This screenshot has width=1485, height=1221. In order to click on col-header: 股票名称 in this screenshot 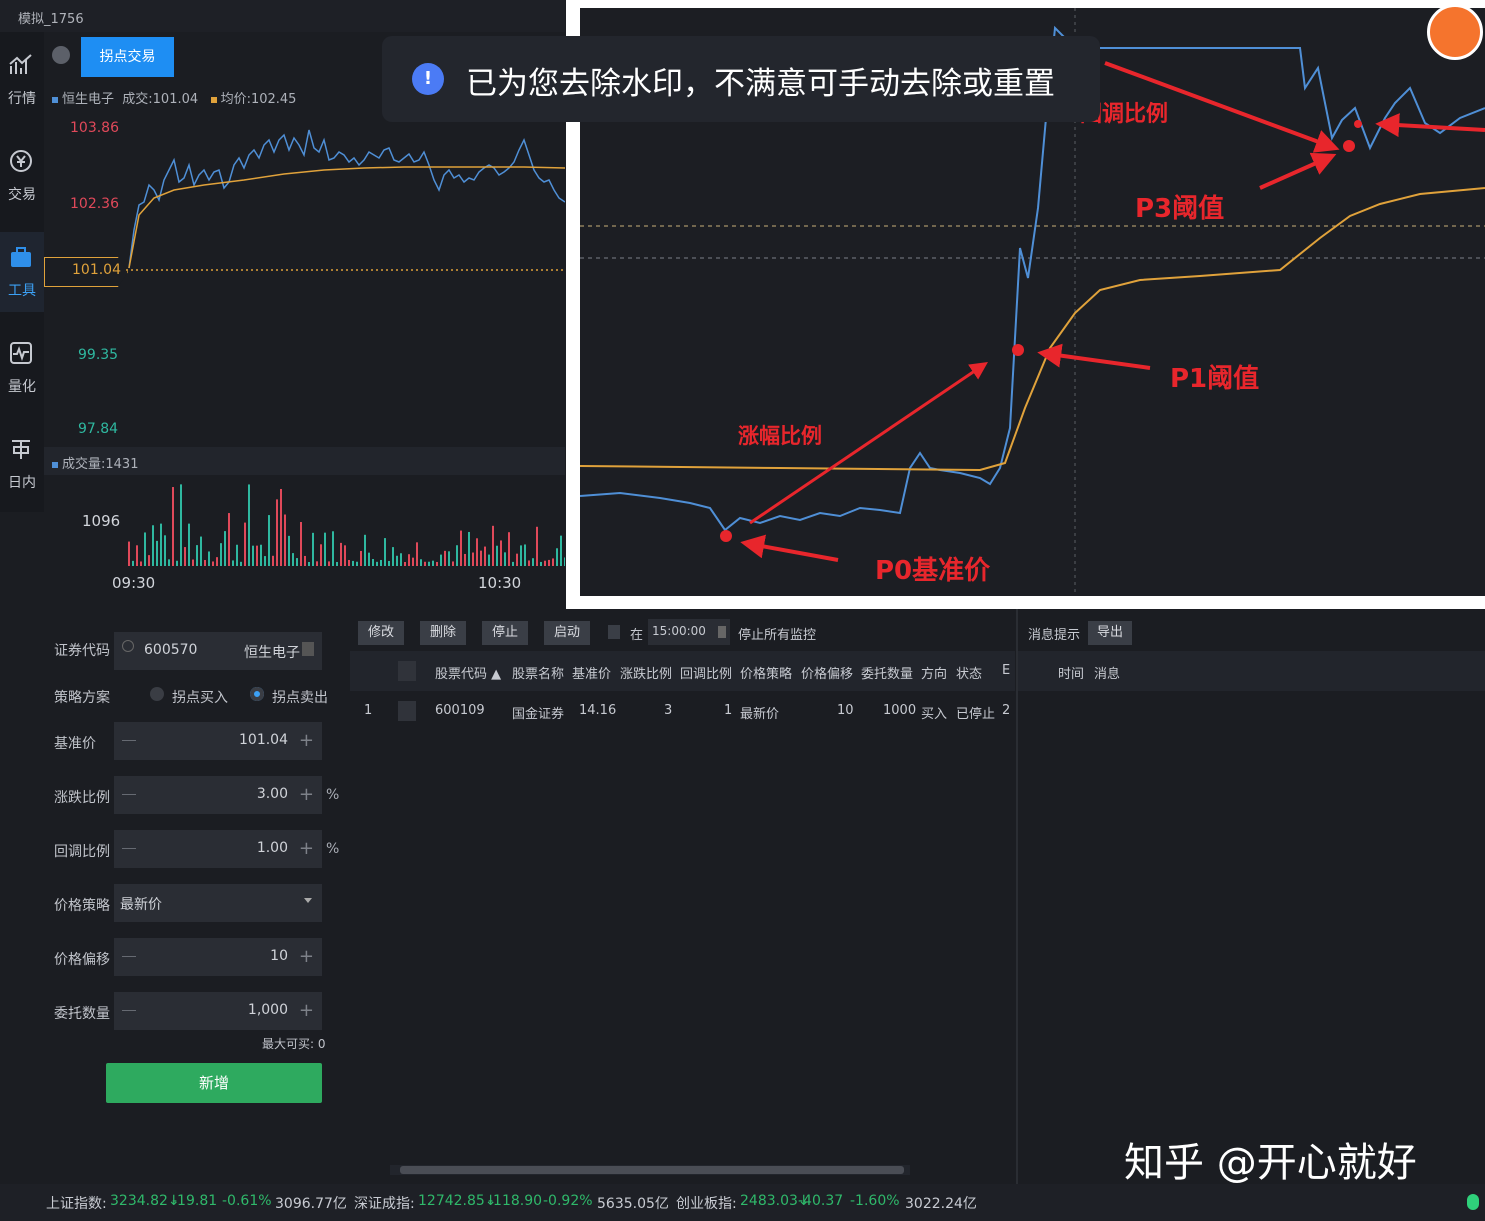, I will do `click(538, 672)`.